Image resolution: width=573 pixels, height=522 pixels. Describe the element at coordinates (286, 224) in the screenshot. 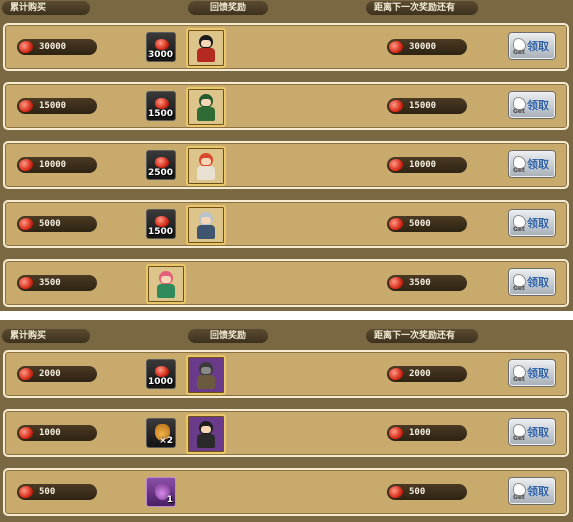

I see `reward-row: 5000 1500 5000 Get 领取` at that location.